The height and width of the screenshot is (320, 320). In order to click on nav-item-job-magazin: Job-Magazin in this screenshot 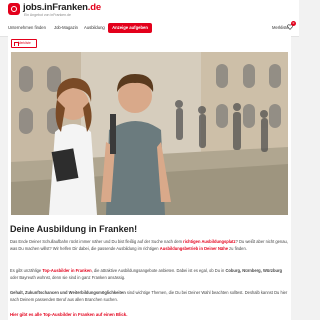, I will do `click(66, 27)`.